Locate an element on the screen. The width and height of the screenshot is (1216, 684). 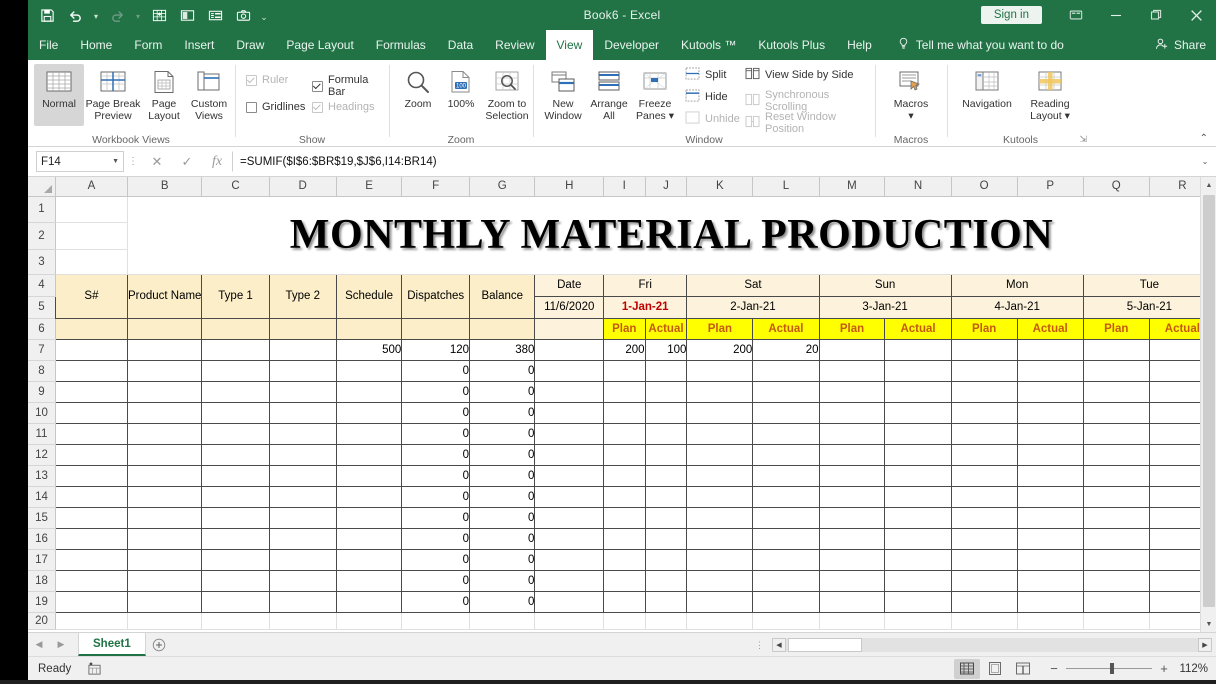
horizontal-scrollbar: ◀ ▶ is located at coordinates (992, 644).